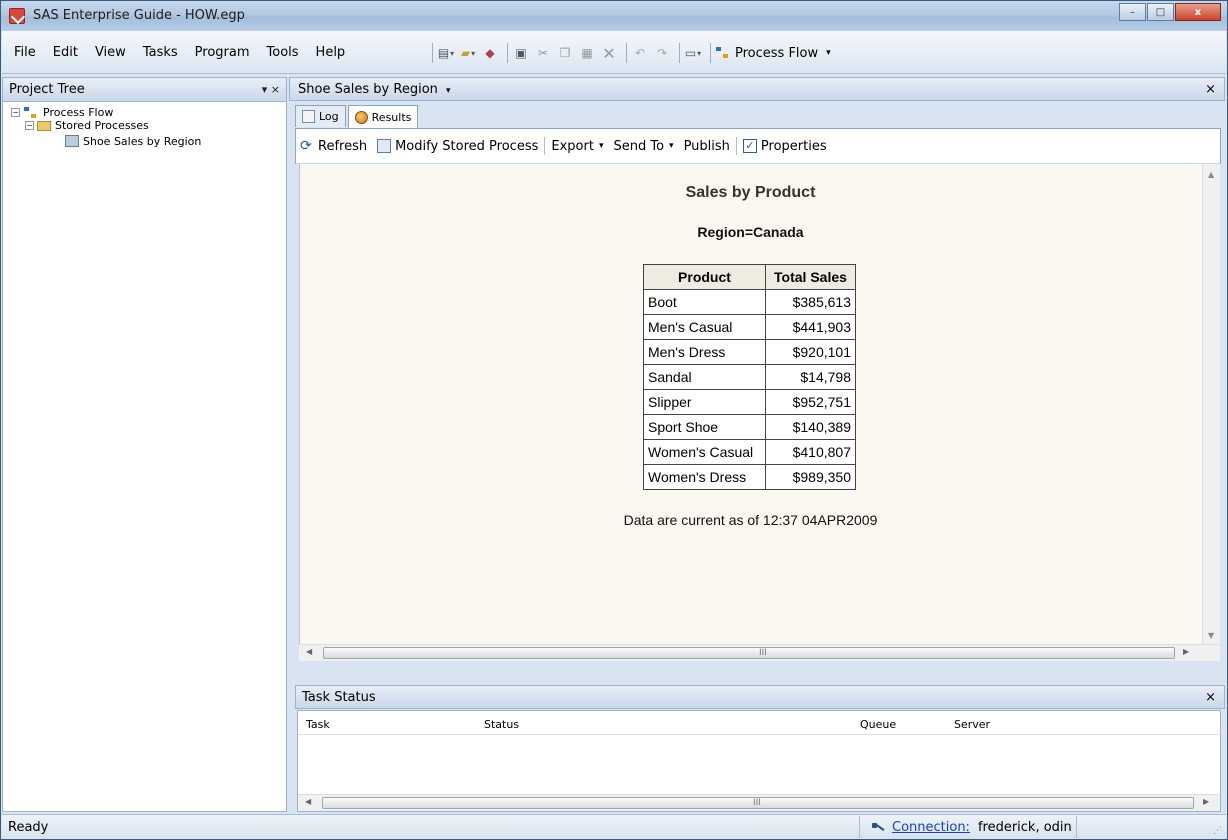 The image size is (1228, 840). I want to click on column-header-total-sales: Total Sales, so click(810, 277).